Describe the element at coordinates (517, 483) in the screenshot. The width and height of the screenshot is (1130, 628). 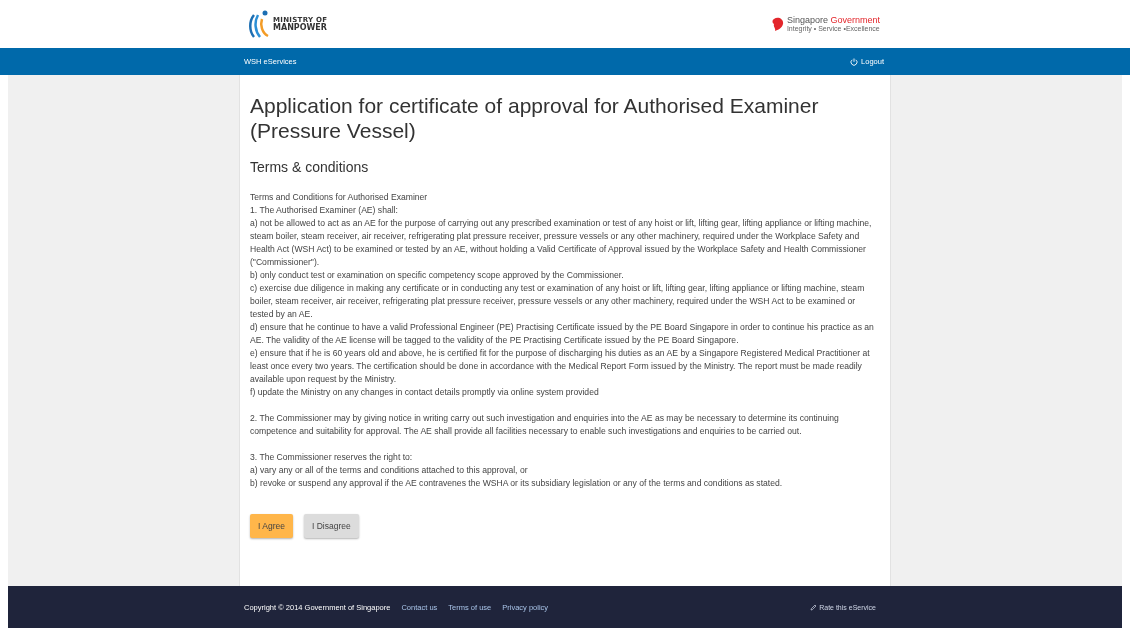
I see `terms-paragraph: b) revoke or suspend any approval if the AE contravenes the WSHA or its subsidiary legislation or any of the terms and conditions as stated.` at that location.